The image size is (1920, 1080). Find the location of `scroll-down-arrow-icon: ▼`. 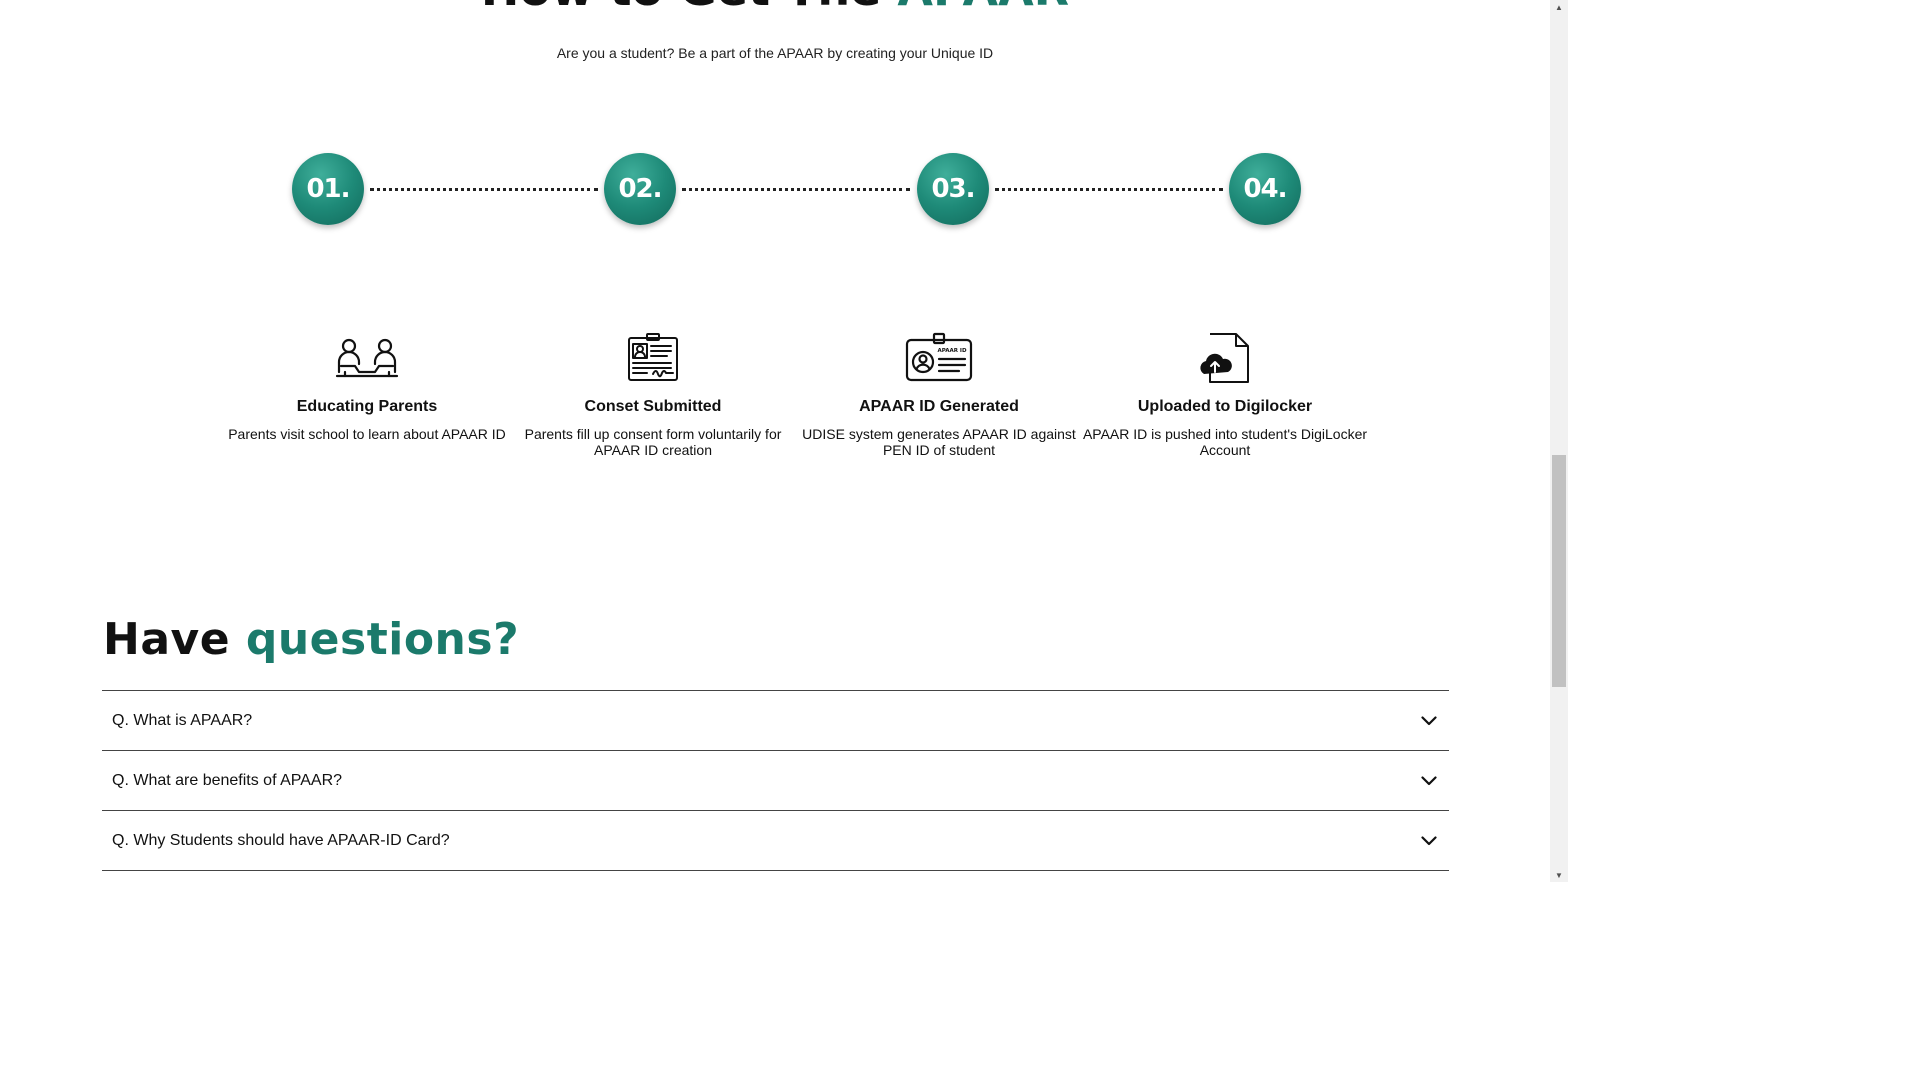

scroll-down-arrow-icon: ▼ is located at coordinates (1559, 875).